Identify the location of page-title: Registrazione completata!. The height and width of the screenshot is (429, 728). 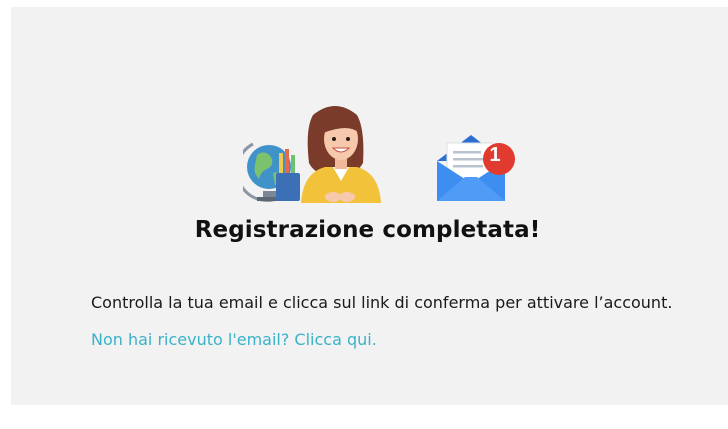
(367, 230).